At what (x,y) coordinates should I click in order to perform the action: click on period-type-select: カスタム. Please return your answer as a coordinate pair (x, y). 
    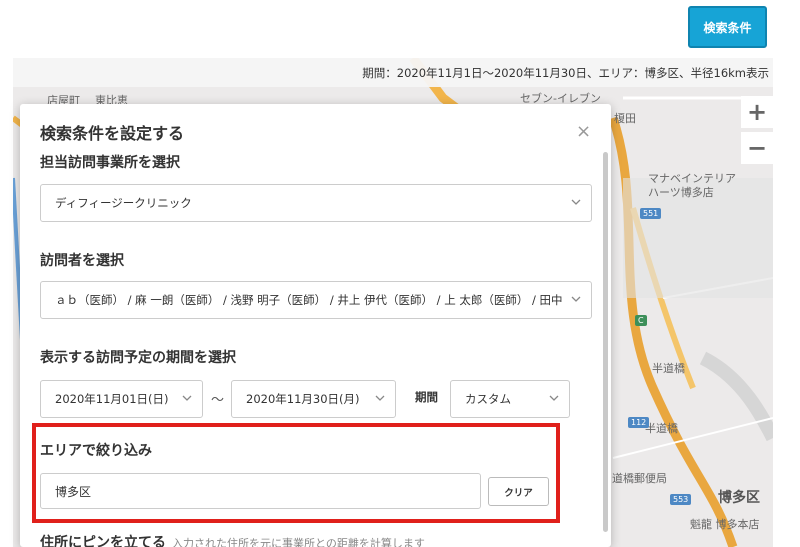
    Looking at the image, I should click on (510, 399).